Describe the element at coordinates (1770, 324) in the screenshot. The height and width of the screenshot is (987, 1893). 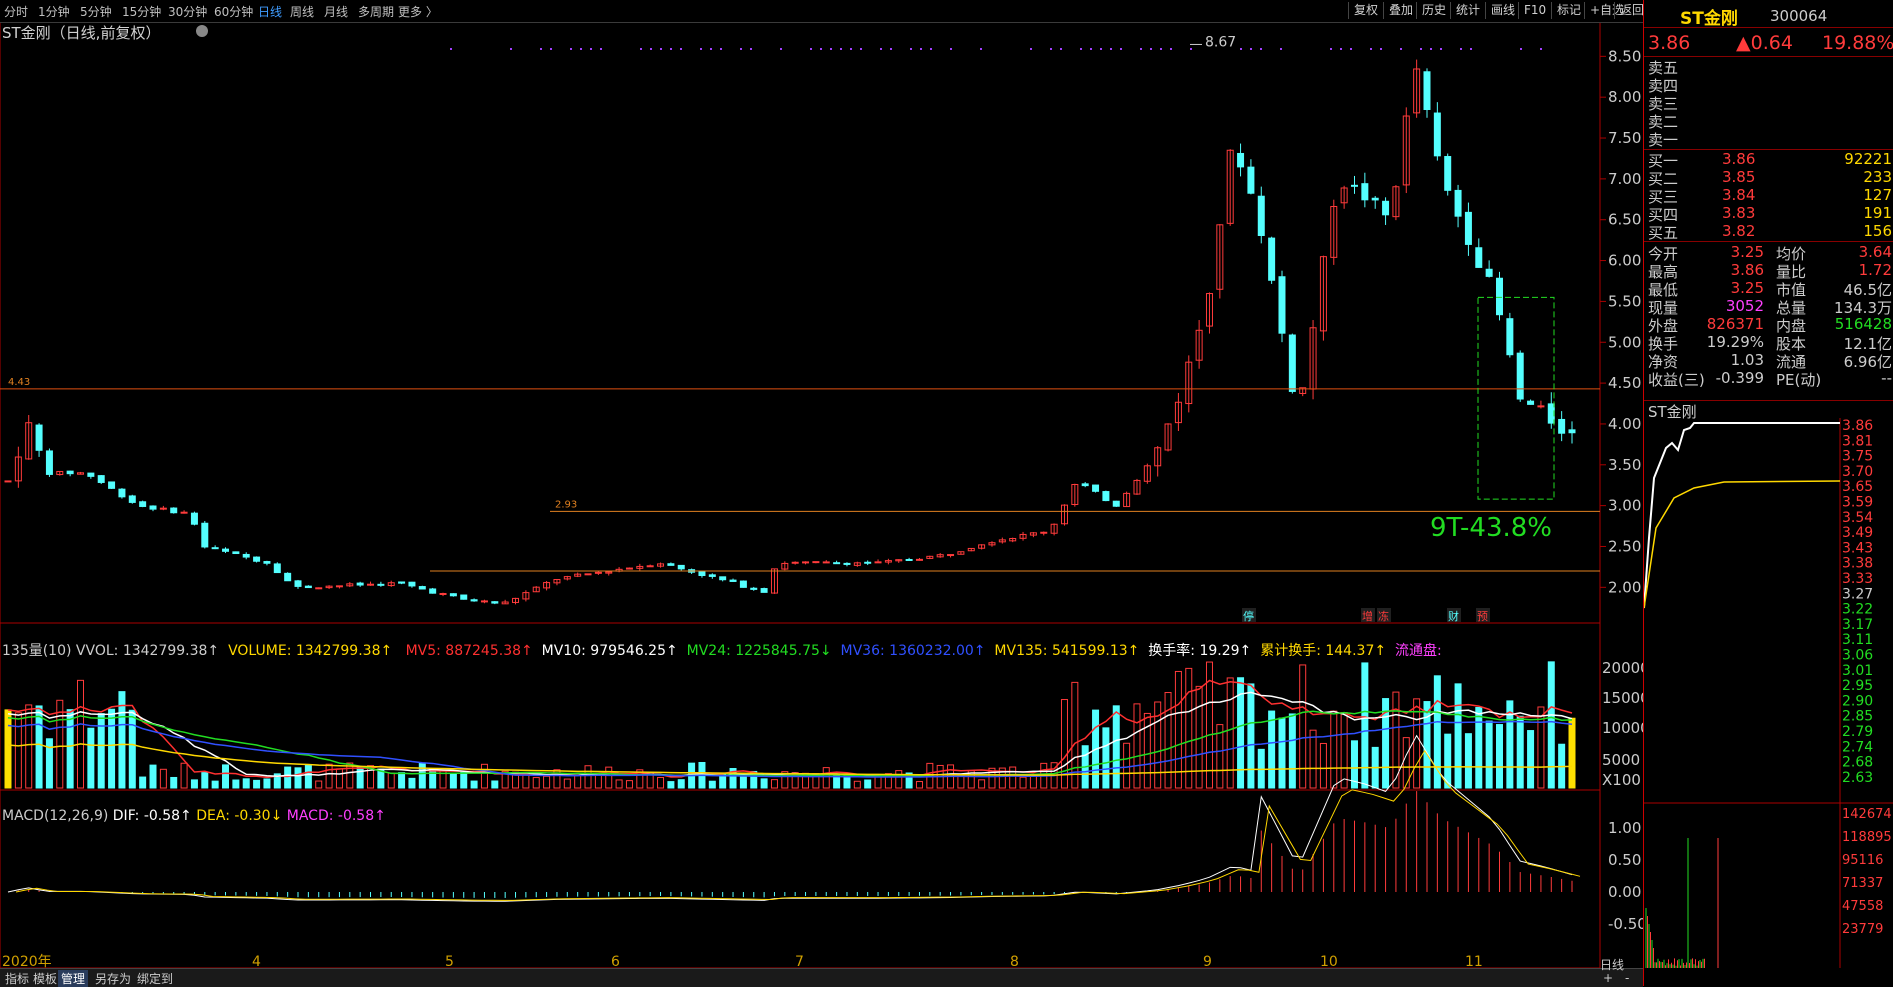
I see `stat-row-4: 外盘 826371 内盘 516428` at that location.